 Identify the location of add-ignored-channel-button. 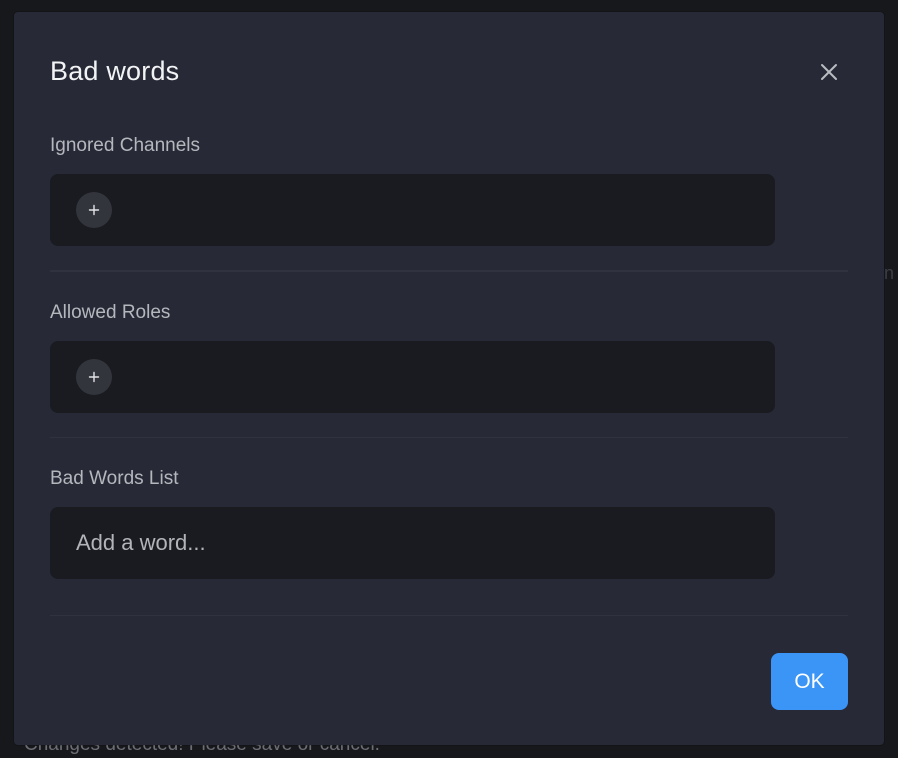
(94, 210).